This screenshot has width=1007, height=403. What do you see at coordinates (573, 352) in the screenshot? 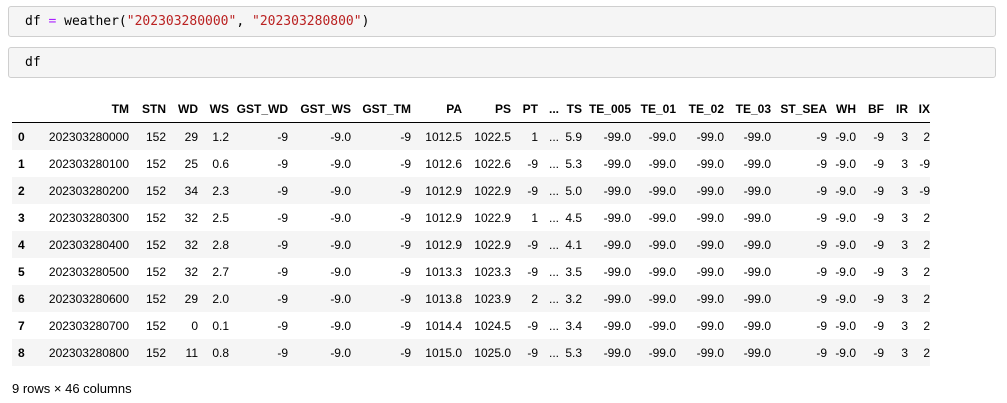
I see `table-cell: 5.3` at bounding box center [573, 352].